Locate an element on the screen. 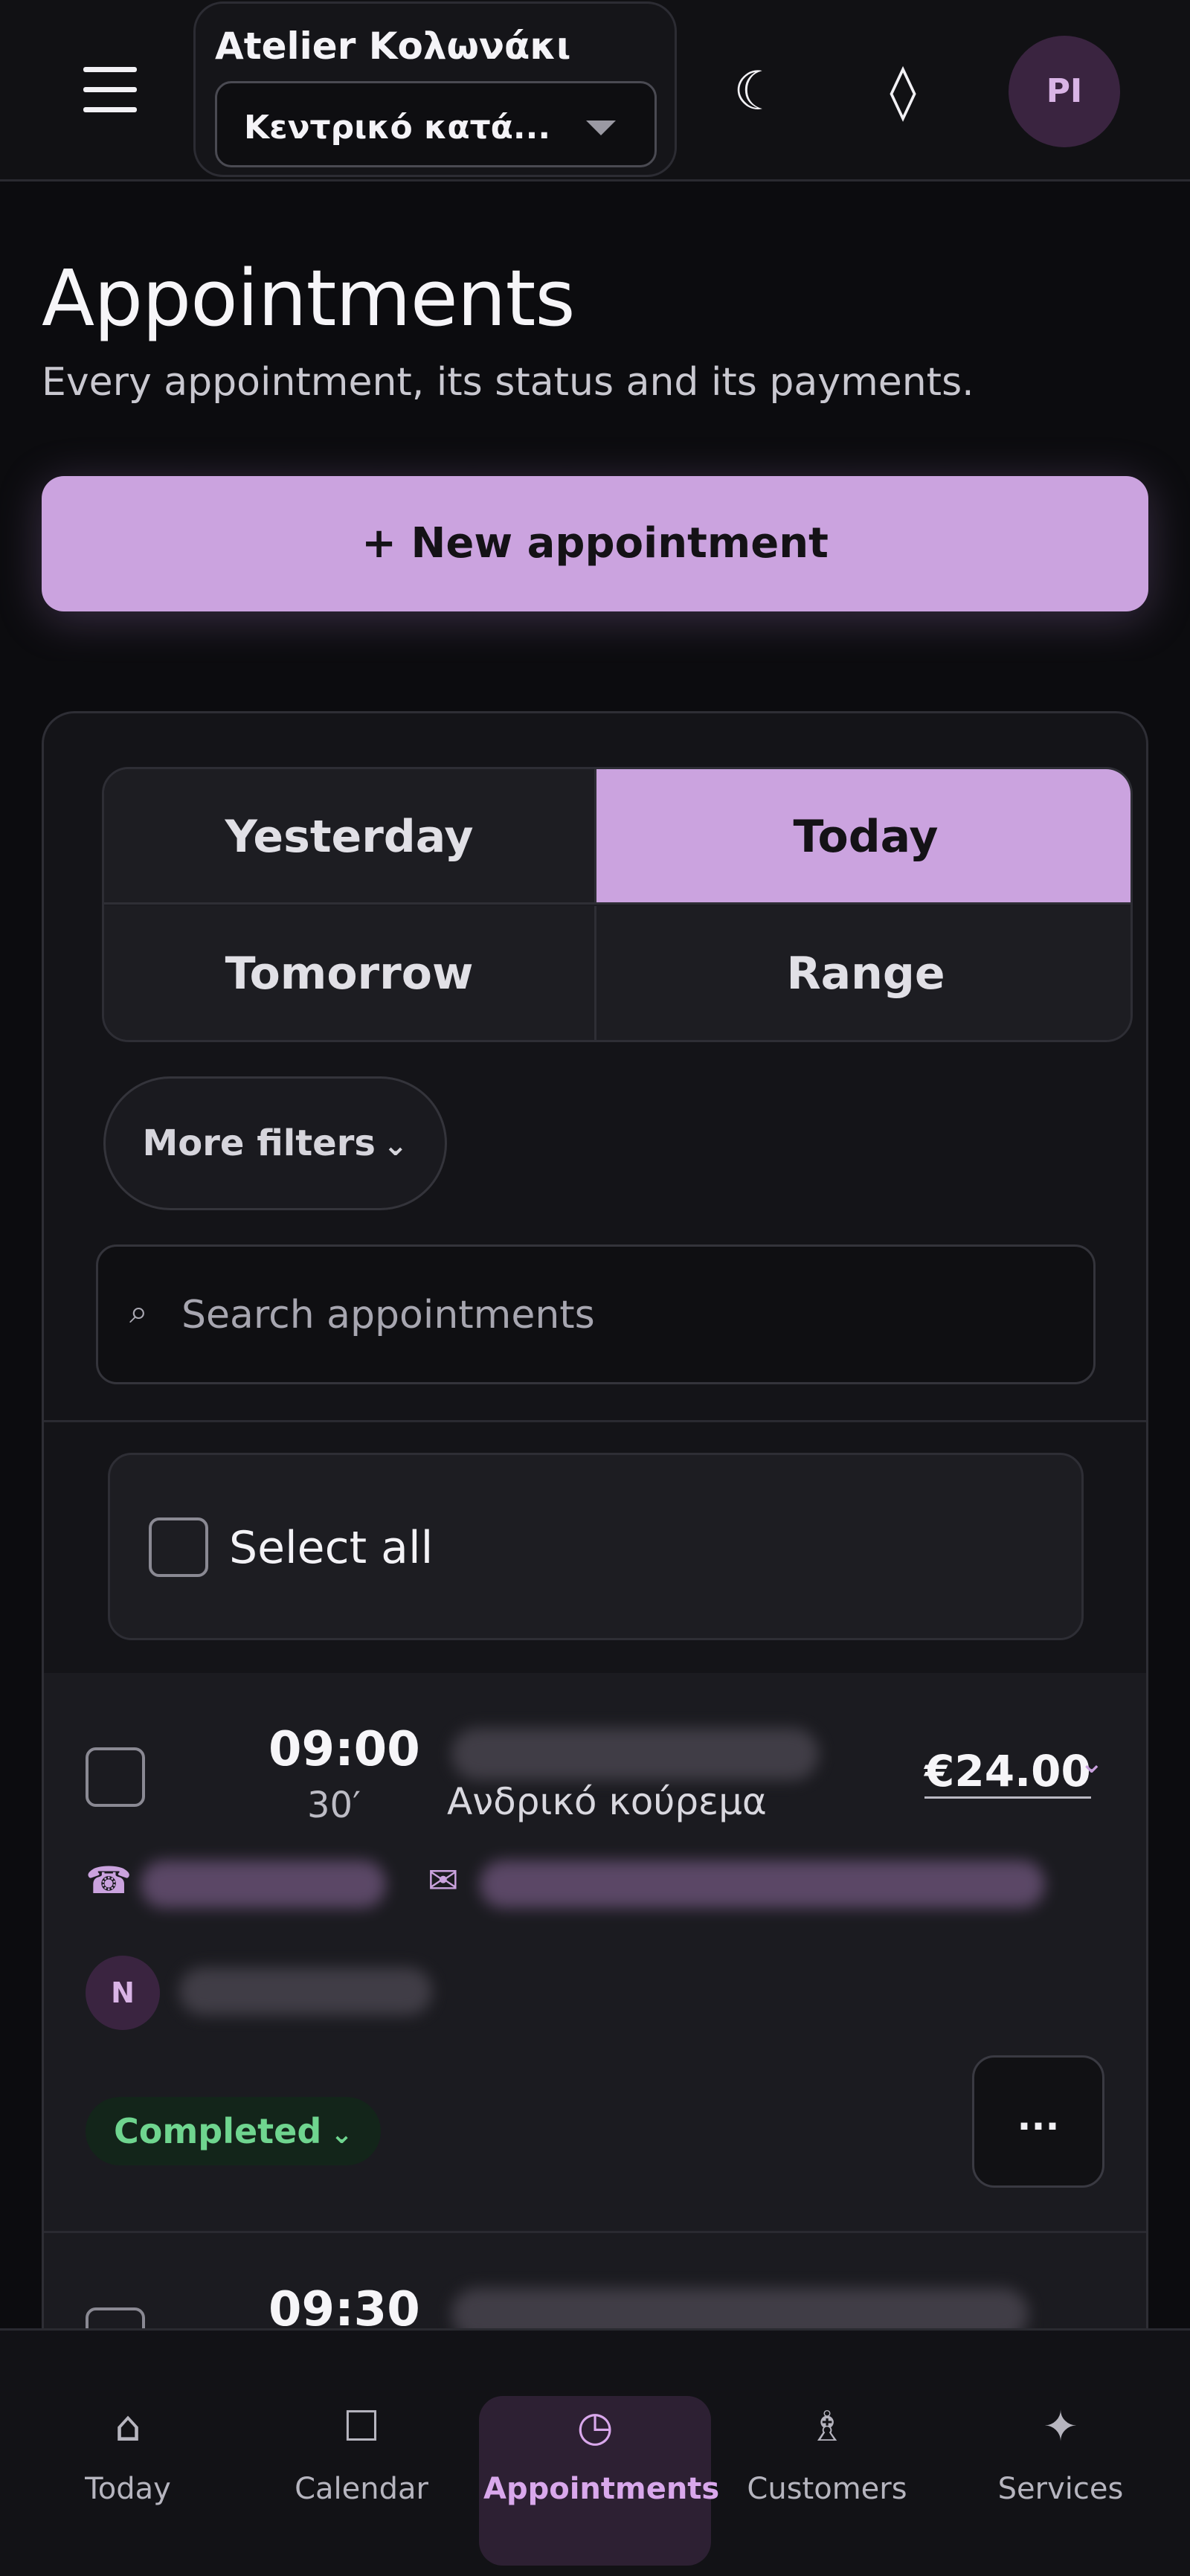  more-filters-button: More filters ⌄ is located at coordinates (275, 1143).